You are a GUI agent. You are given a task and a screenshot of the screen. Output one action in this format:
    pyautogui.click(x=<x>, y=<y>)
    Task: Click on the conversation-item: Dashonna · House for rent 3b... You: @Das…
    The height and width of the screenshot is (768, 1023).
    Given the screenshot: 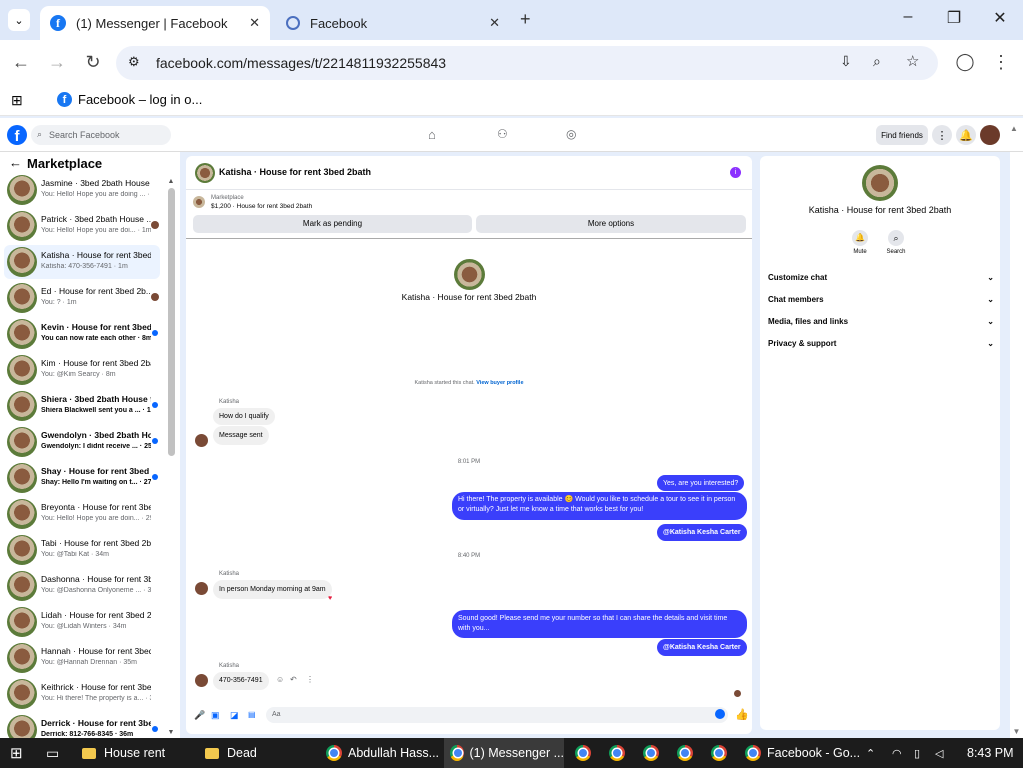 What is the action you would take?
    pyautogui.click(x=82, y=586)
    